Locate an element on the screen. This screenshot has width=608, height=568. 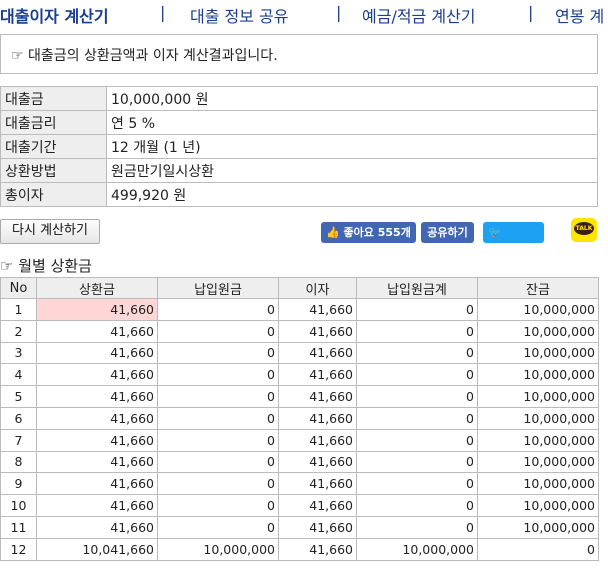
info-label: 상환방법 is located at coordinates (53, 170).